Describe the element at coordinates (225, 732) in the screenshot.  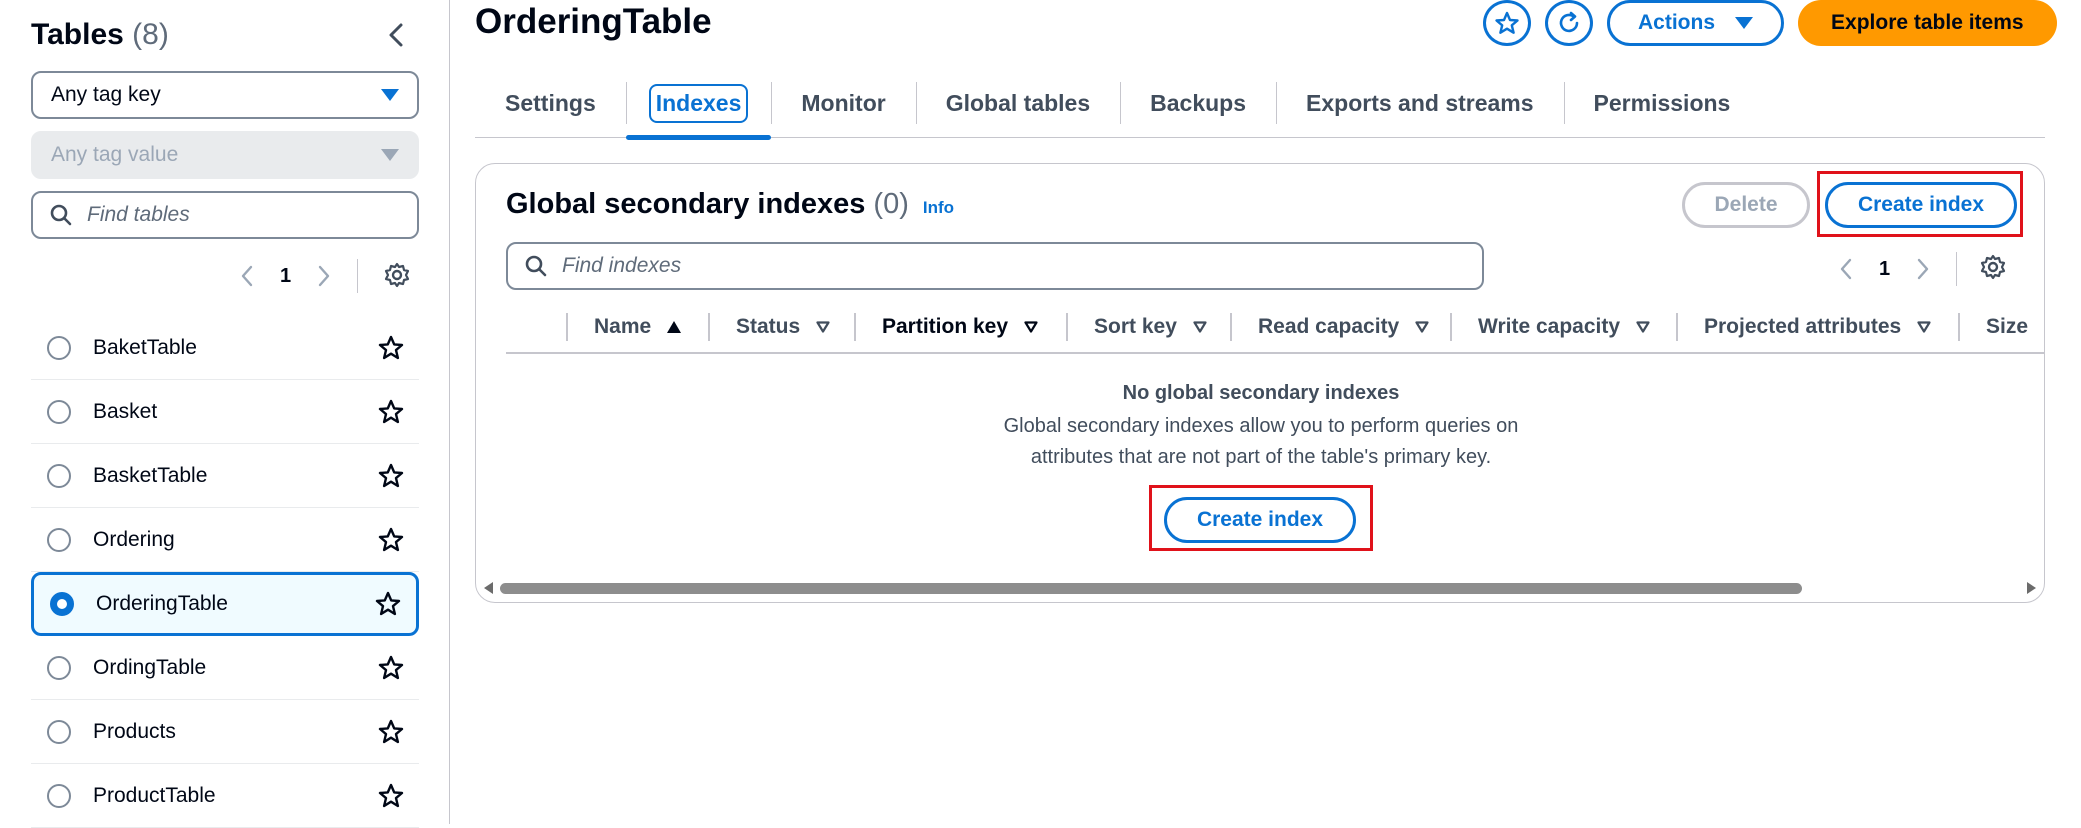
I see `table-list-item: Products` at that location.